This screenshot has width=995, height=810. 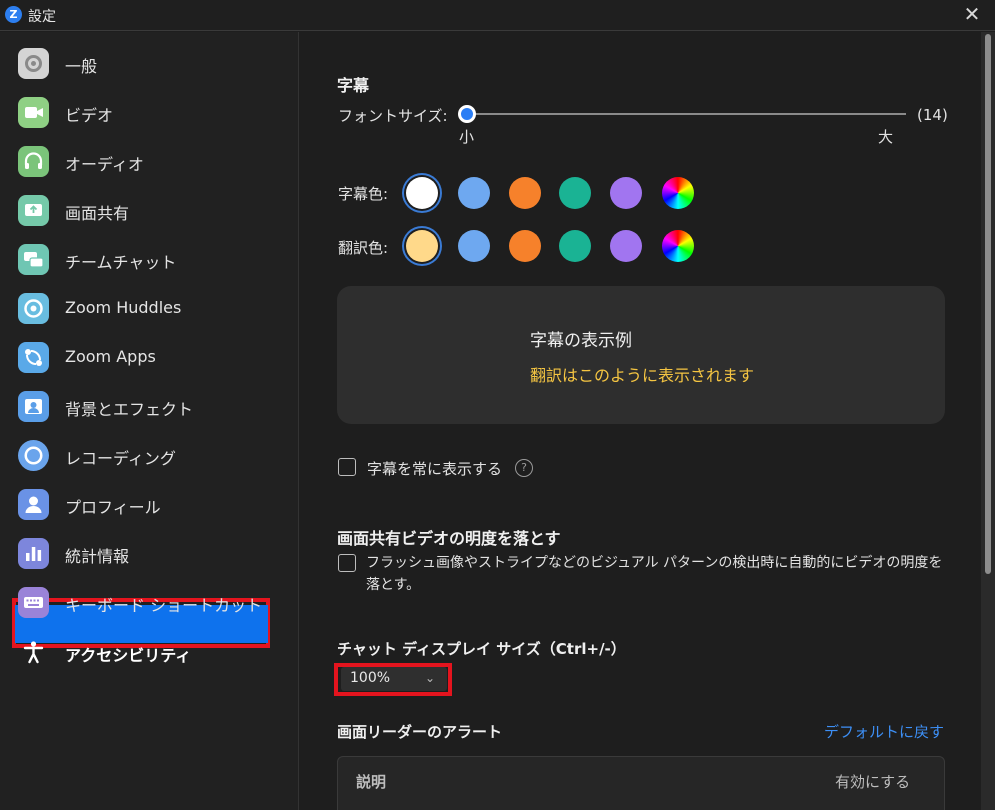 What do you see at coordinates (42, 17) in the screenshot?
I see `window-title: 設定` at bounding box center [42, 17].